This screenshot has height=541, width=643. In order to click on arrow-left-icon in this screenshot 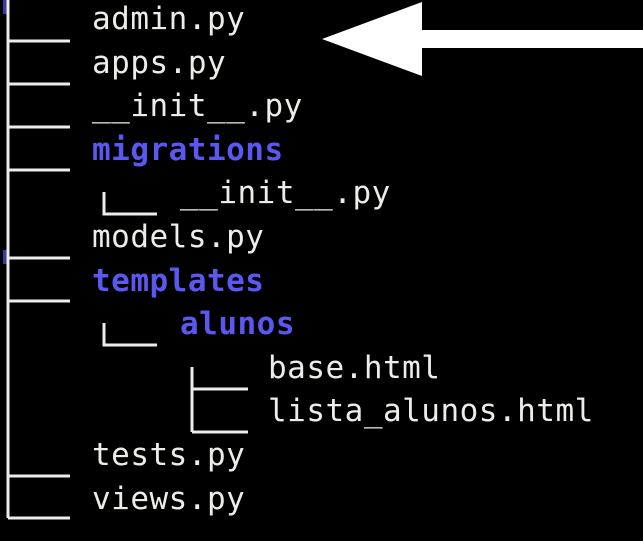, I will do `click(482, 39)`.